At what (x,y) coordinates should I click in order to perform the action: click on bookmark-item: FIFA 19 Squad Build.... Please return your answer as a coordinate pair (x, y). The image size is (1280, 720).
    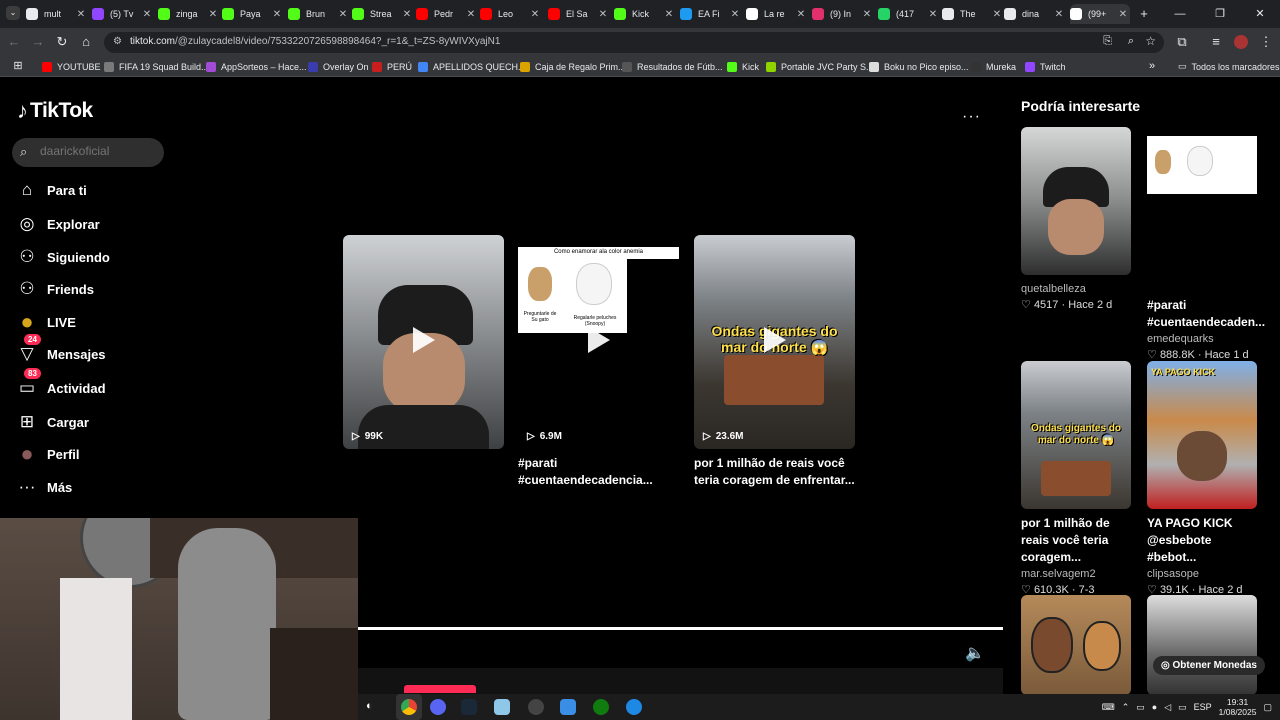
    Looking at the image, I should click on (156, 66).